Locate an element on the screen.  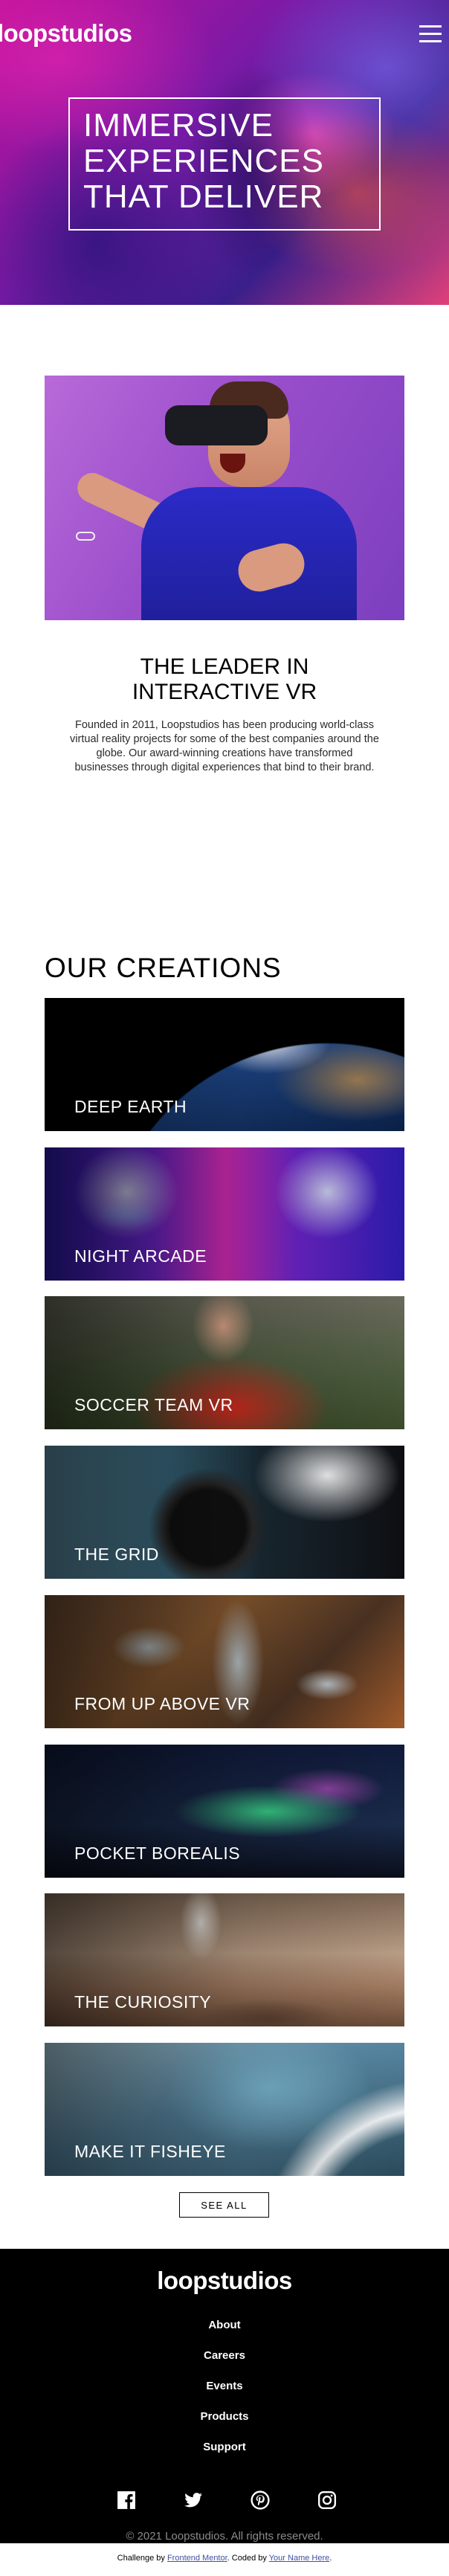
creation-card-label: Pocket borealis is located at coordinates (157, 1853).